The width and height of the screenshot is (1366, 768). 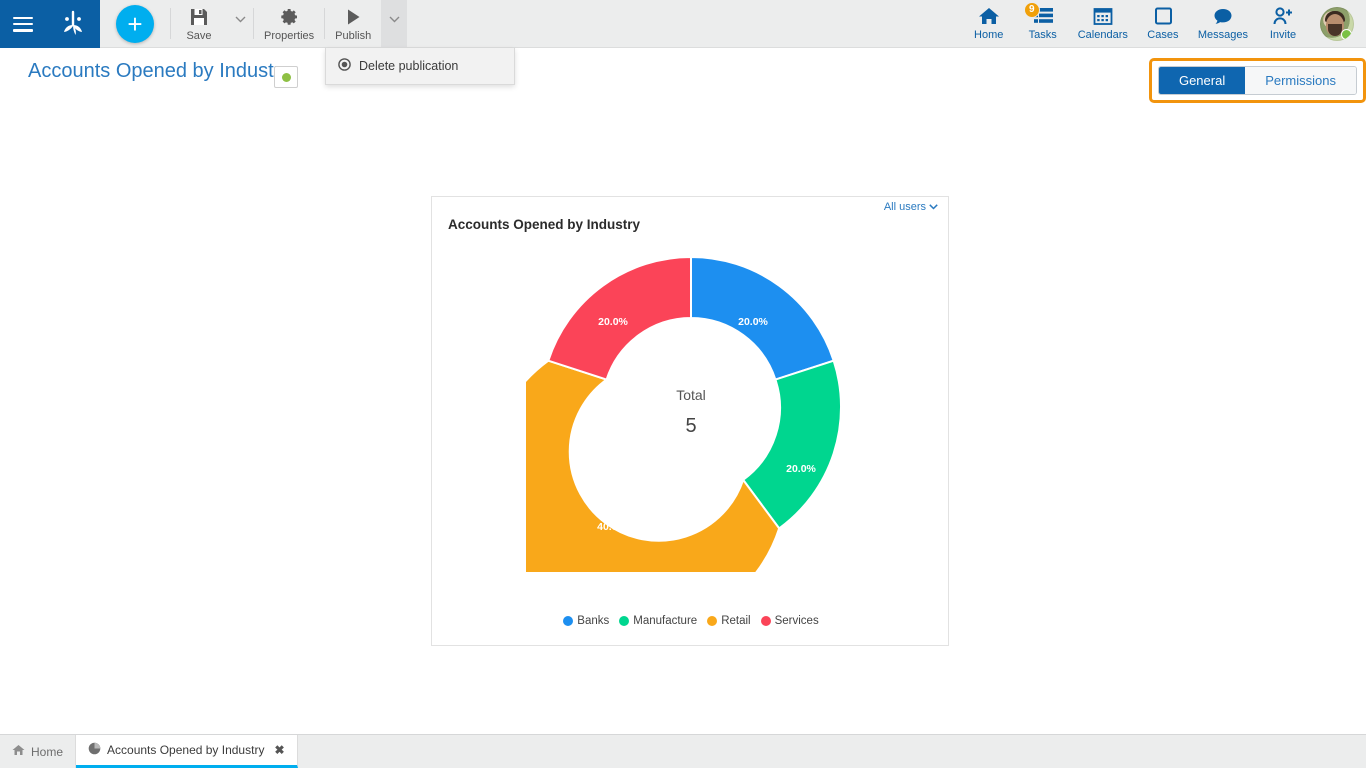 I want to click on slice-label-banks: 20.0%, so click(x=753, y=322).